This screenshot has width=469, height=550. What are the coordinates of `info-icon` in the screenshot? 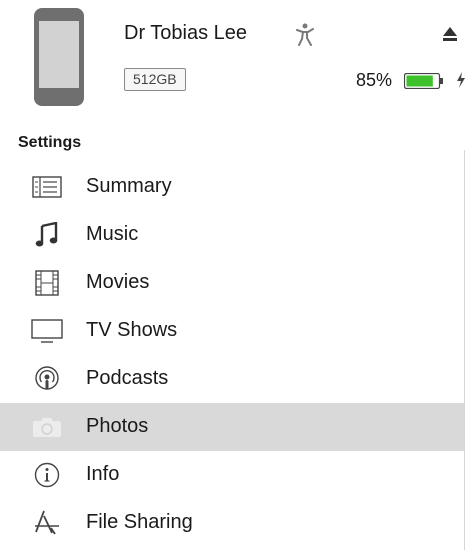 It's located at (47, 475).